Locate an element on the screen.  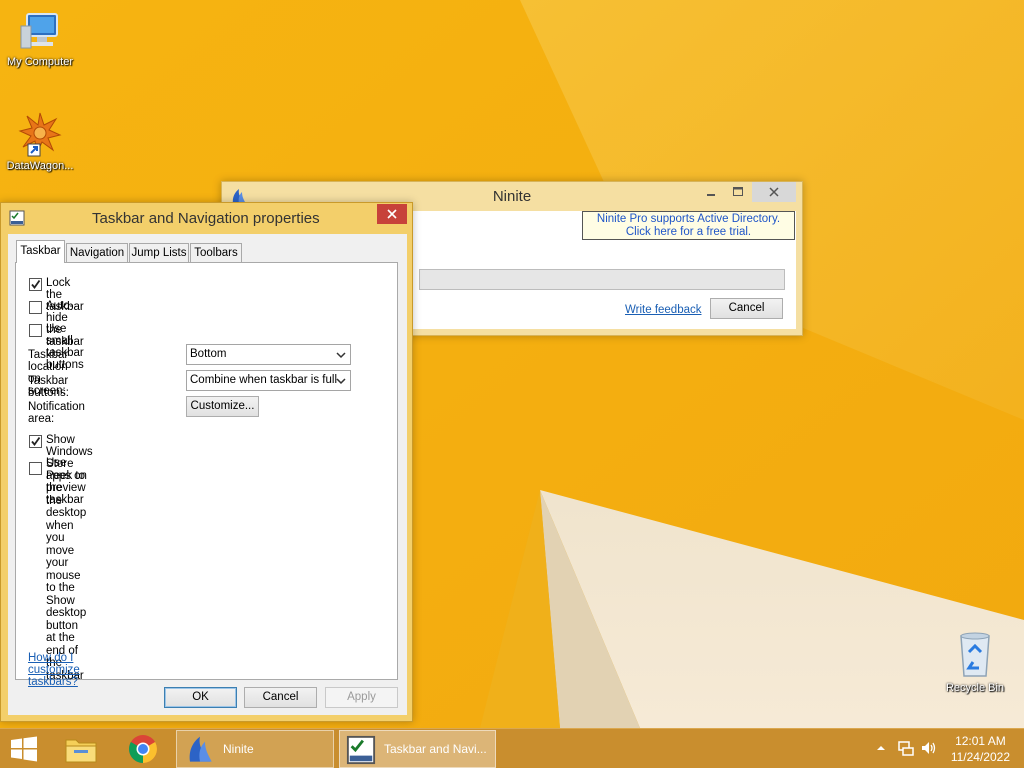
desktop-icon-recycle-bin: Recycle Bin is located at coordinates (975, 662).